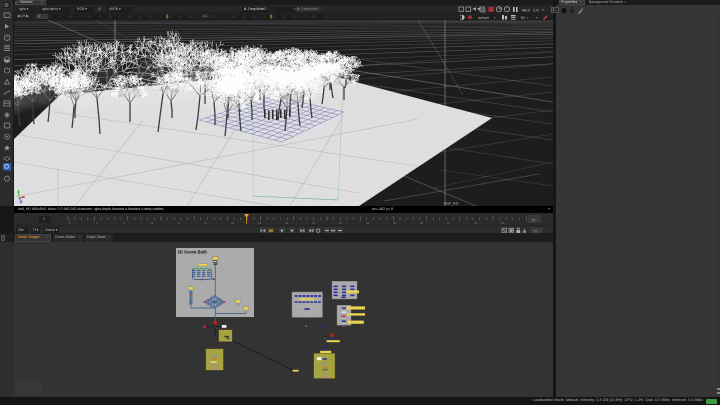 The width and height of the screenshot is (720, 405). What do you see at coordinates (193, 252) in the screenshot?
I see `svg-text: 3D Scene Built` at bounding box center [193, 252].